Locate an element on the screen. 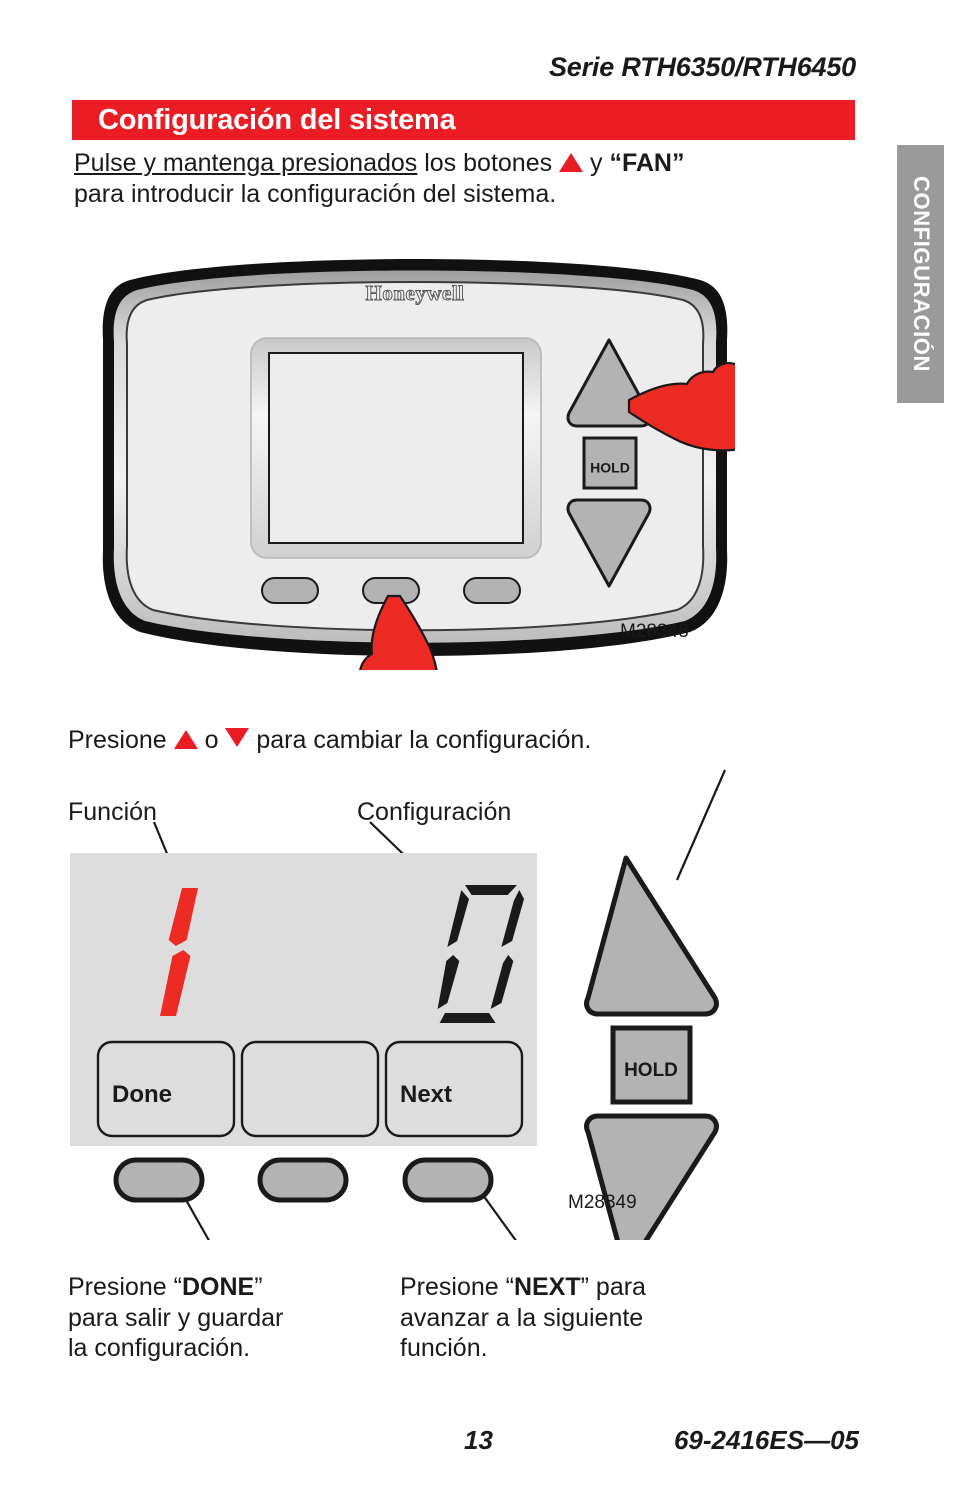 This screenshot has height=1500, width=954. physical-softkeys is located at coordinates (303, 1180).